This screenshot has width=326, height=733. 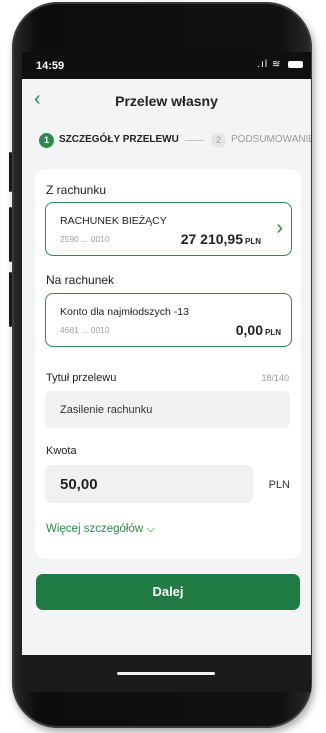 What do you see at coordinates (76, 190) in the screenshot?
I see `from-account-label: Z rachunku` at bounding box center [76, 190].